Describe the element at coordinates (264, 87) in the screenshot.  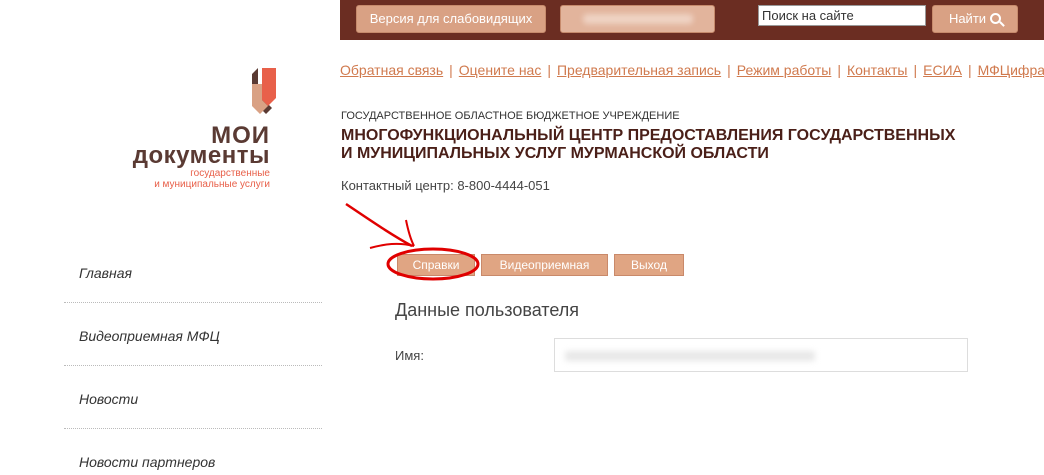
I see `logo-mark-icon` at that location.